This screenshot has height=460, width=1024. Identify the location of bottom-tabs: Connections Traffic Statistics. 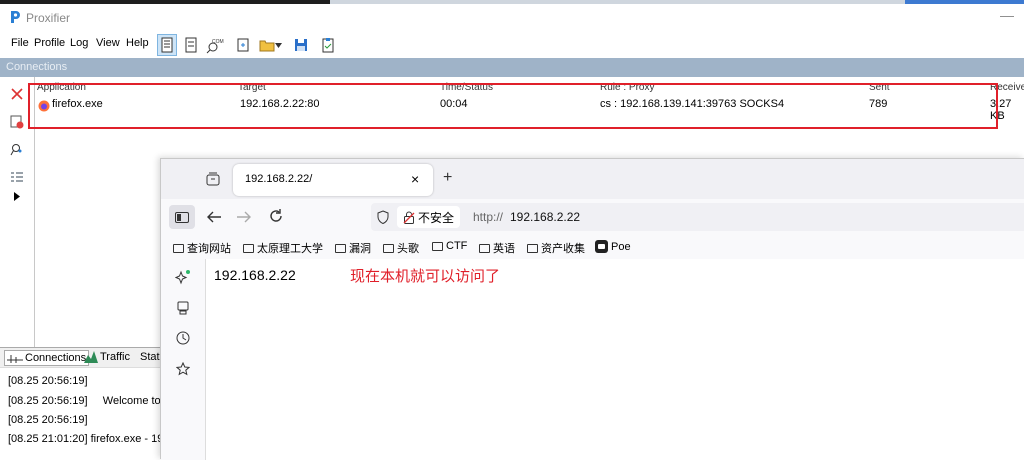
(82, 357).